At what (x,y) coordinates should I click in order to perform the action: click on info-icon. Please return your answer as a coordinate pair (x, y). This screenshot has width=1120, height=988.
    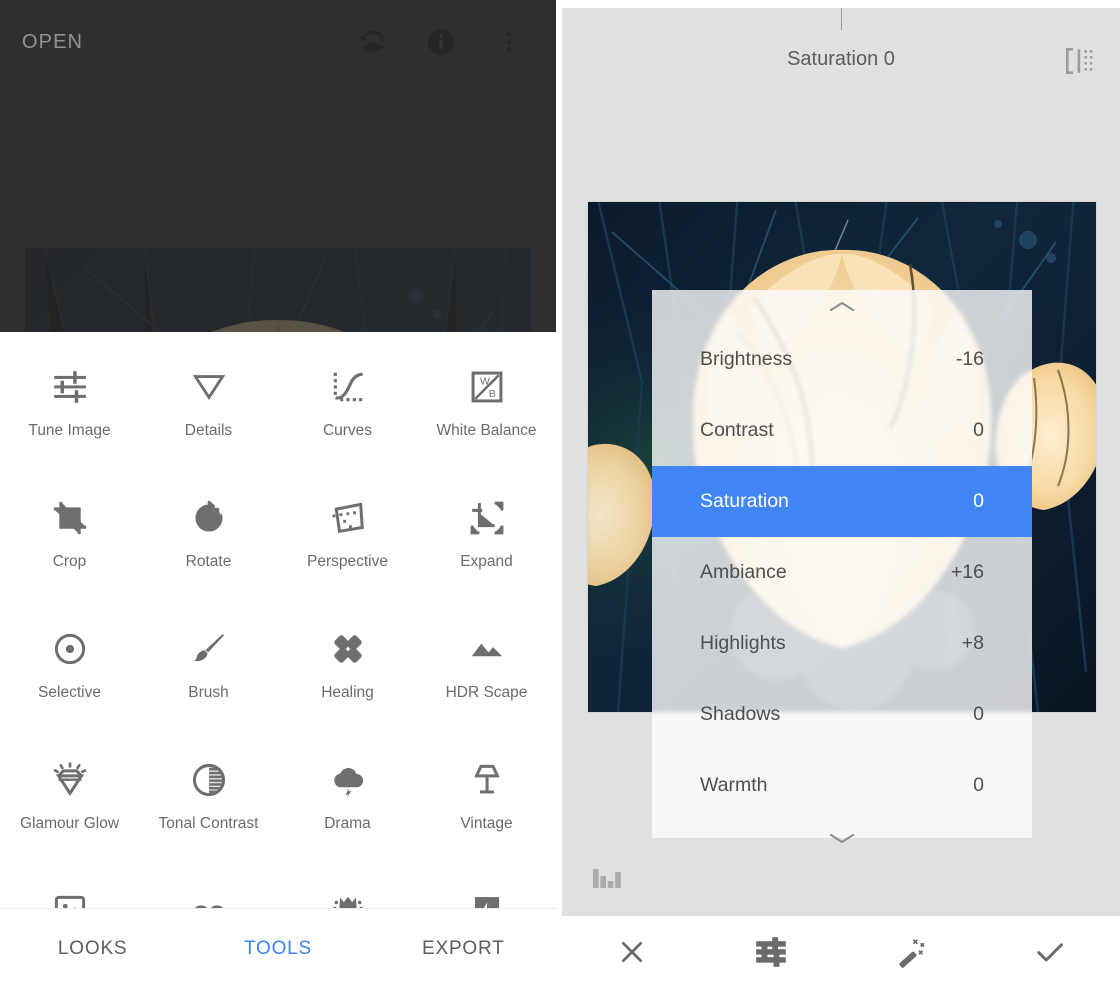
    Looking at the image, I should click on (441, 42).